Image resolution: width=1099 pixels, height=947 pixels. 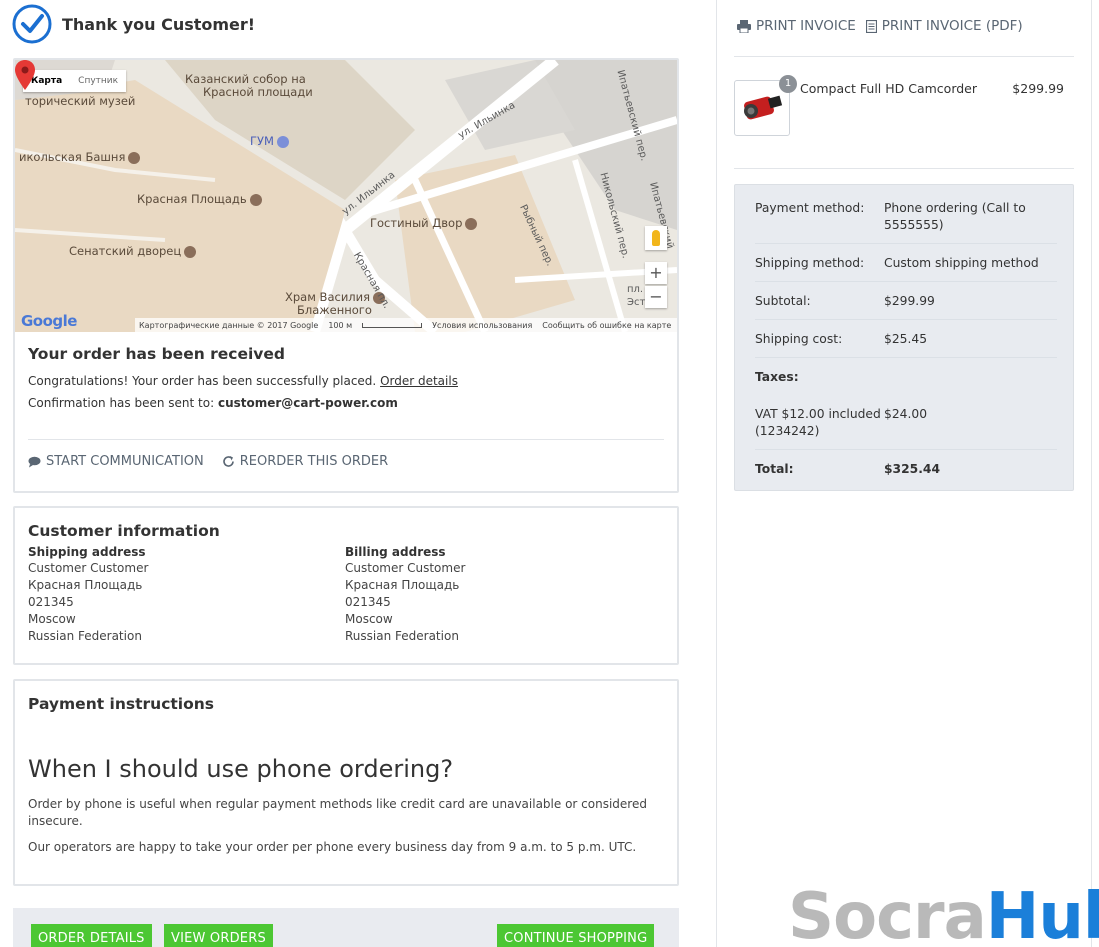 What do you see at coordinates (218, 935) in the screenshot?
I see `view-orders-button: VIEW ORDERS` at bounding box center [218, 935].